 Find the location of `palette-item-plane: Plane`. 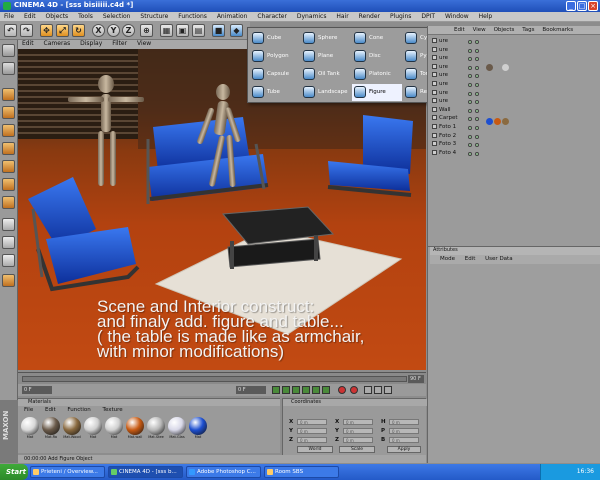

palette-item-plane: Plane is located at coordinates (326, 56).